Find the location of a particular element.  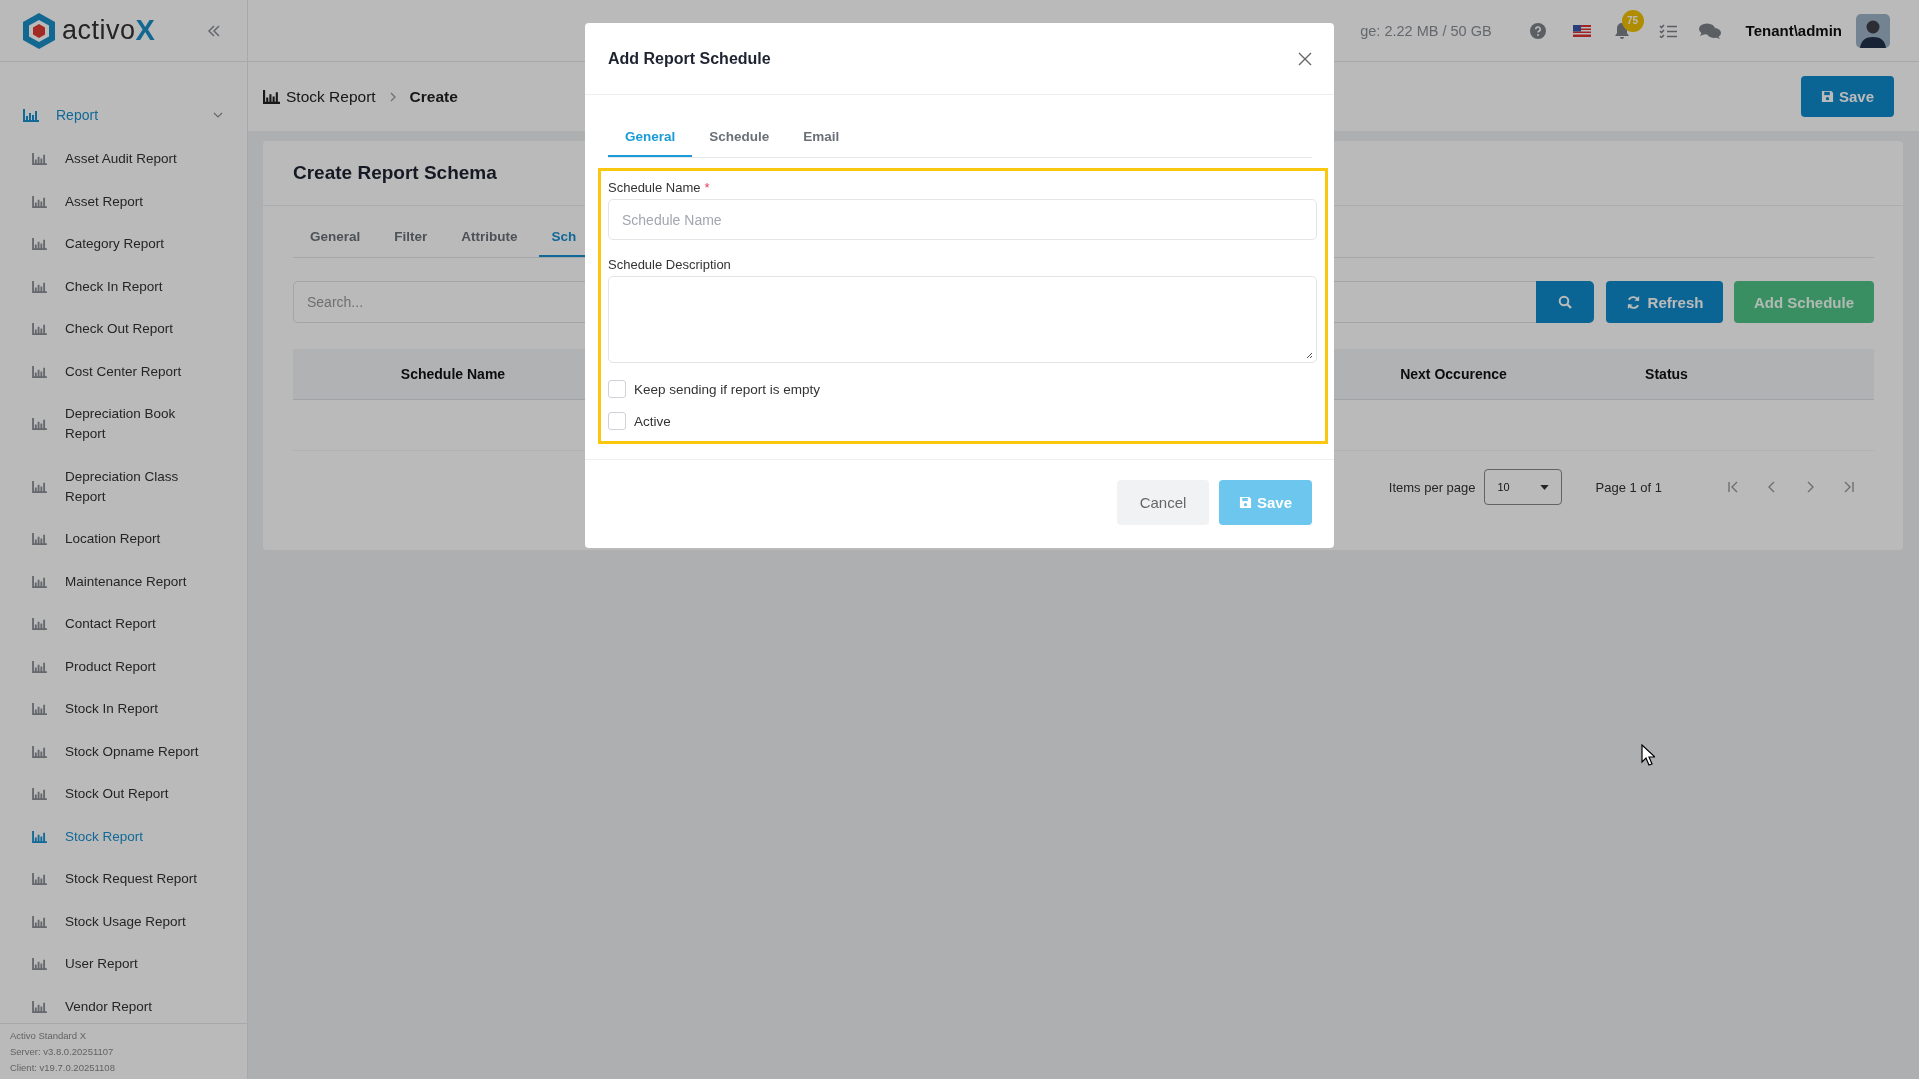

refresh-icon is located at coordinates (1633, 302).